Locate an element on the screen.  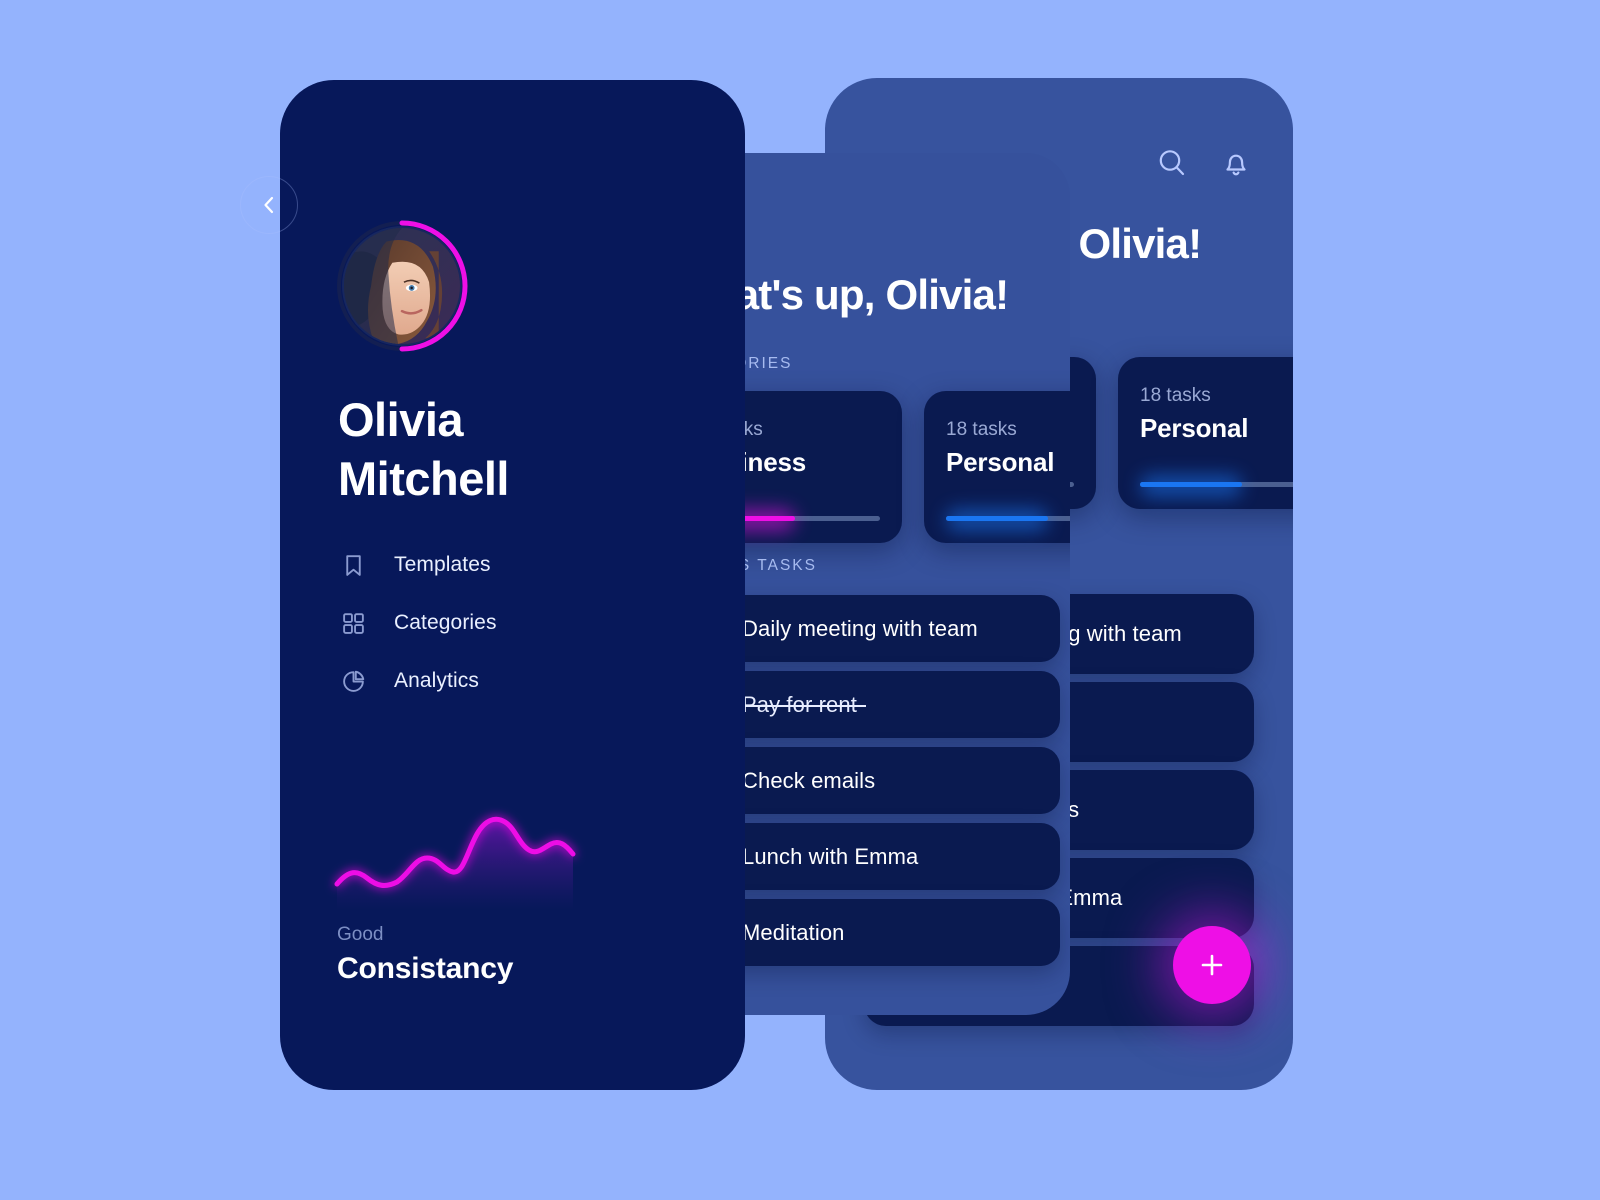
sidebar-item-categories: Categories is located at coordinates (498, 623).